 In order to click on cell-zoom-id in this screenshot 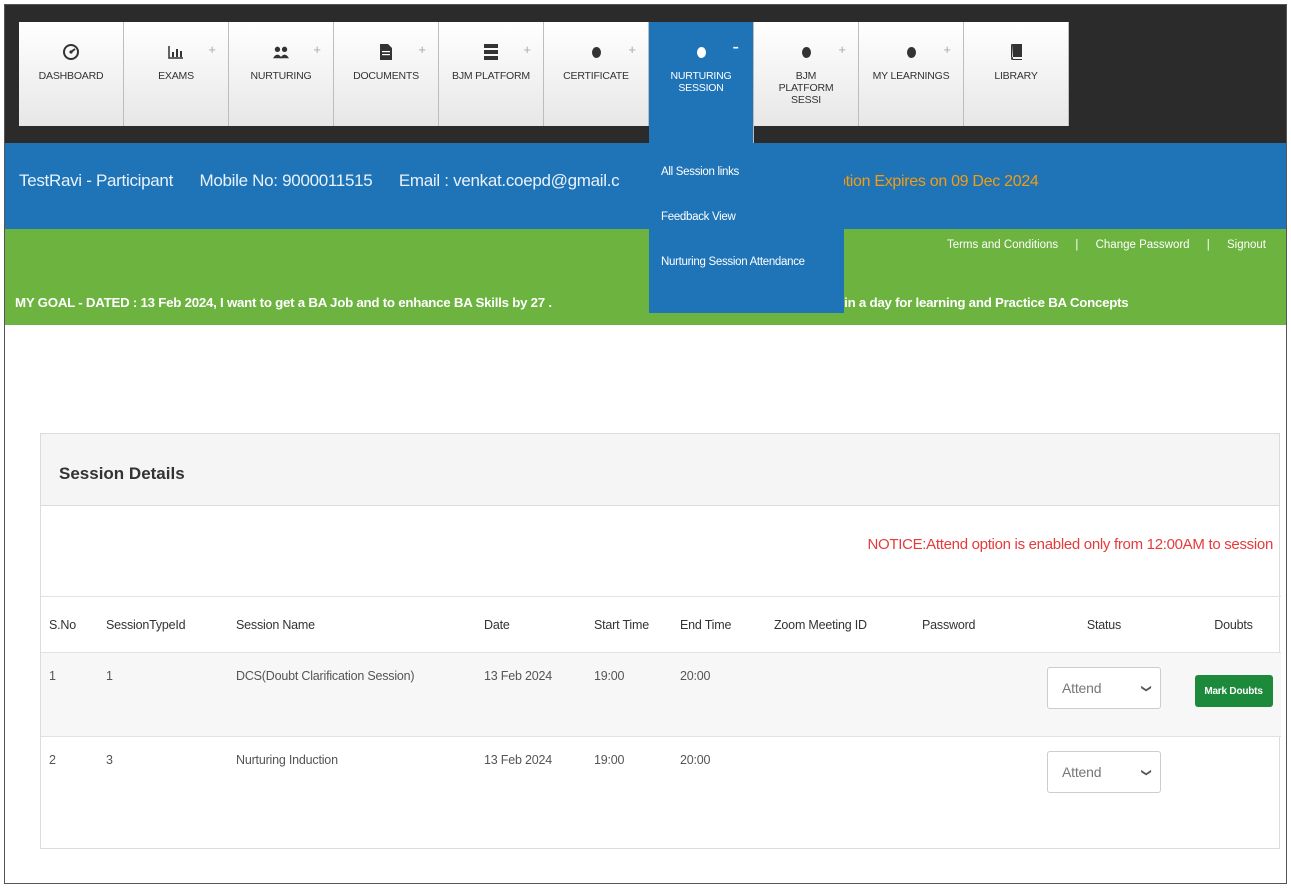, I will do `click(840, 778)`.